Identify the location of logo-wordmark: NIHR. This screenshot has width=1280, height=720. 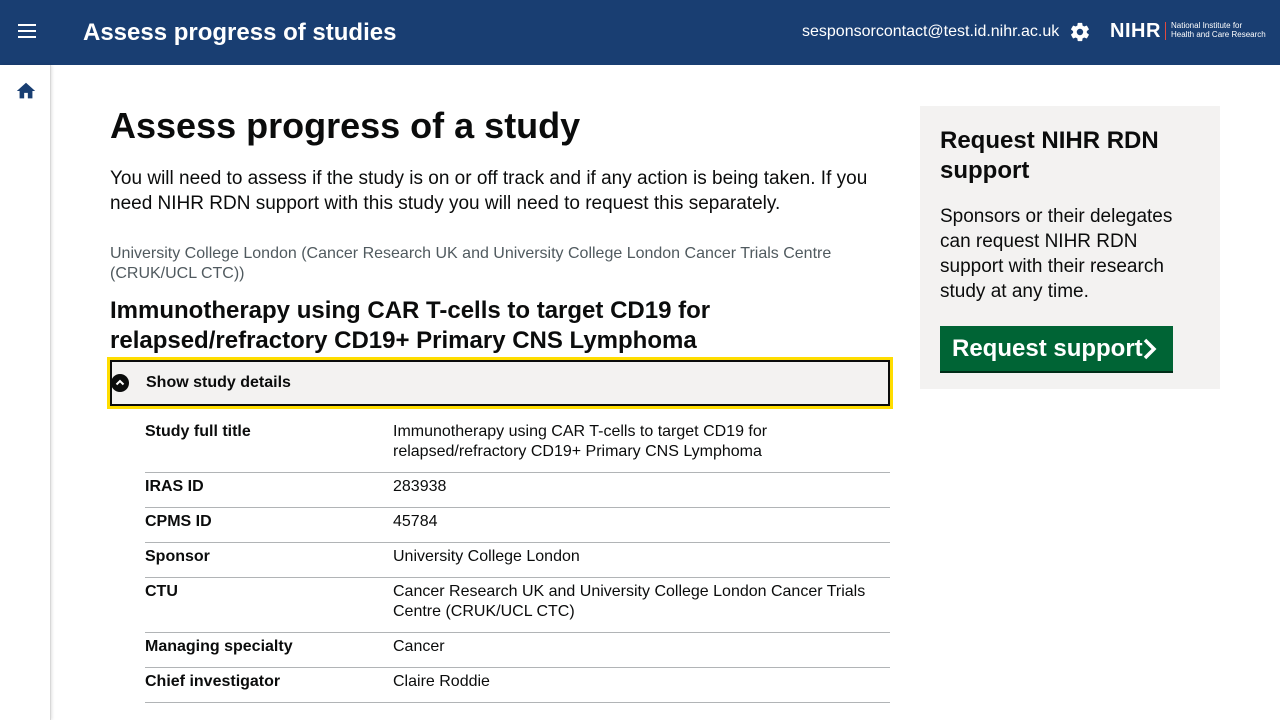
(1135, 31).